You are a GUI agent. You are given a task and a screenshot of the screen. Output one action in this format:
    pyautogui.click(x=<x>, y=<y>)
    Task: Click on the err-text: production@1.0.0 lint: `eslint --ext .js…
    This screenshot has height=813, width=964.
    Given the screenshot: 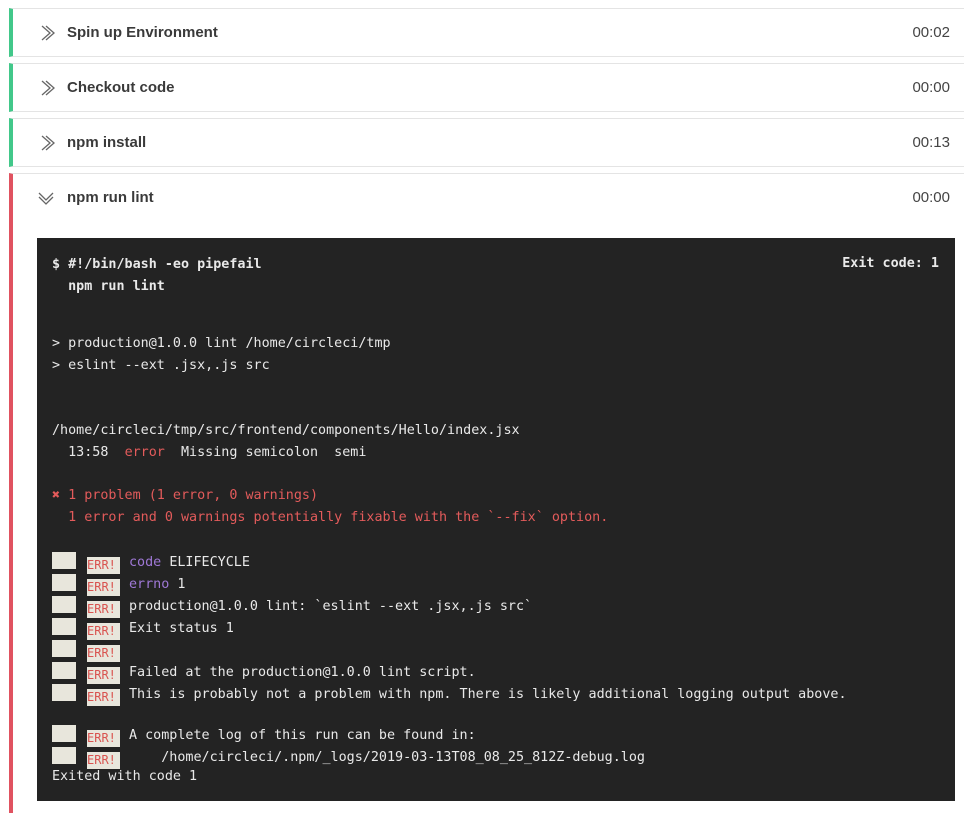 What is the action you would take?
    pyautogui.click(x=331, y=606)
    